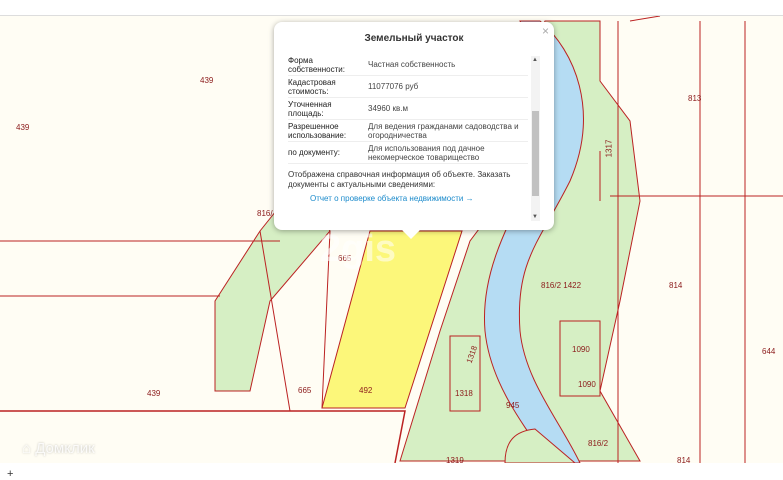  Describe the element at coordinates (464, 393) in the screenshot. I see `parcel-label: 1318` at that location.